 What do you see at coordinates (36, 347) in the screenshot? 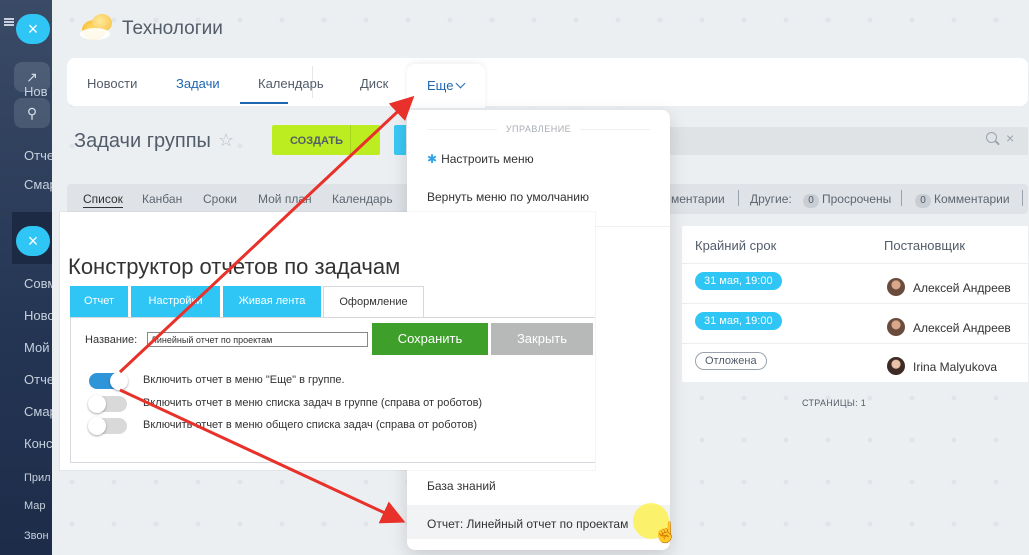
I see `sidebar-item: Мой` at bounding box center [36, 347].